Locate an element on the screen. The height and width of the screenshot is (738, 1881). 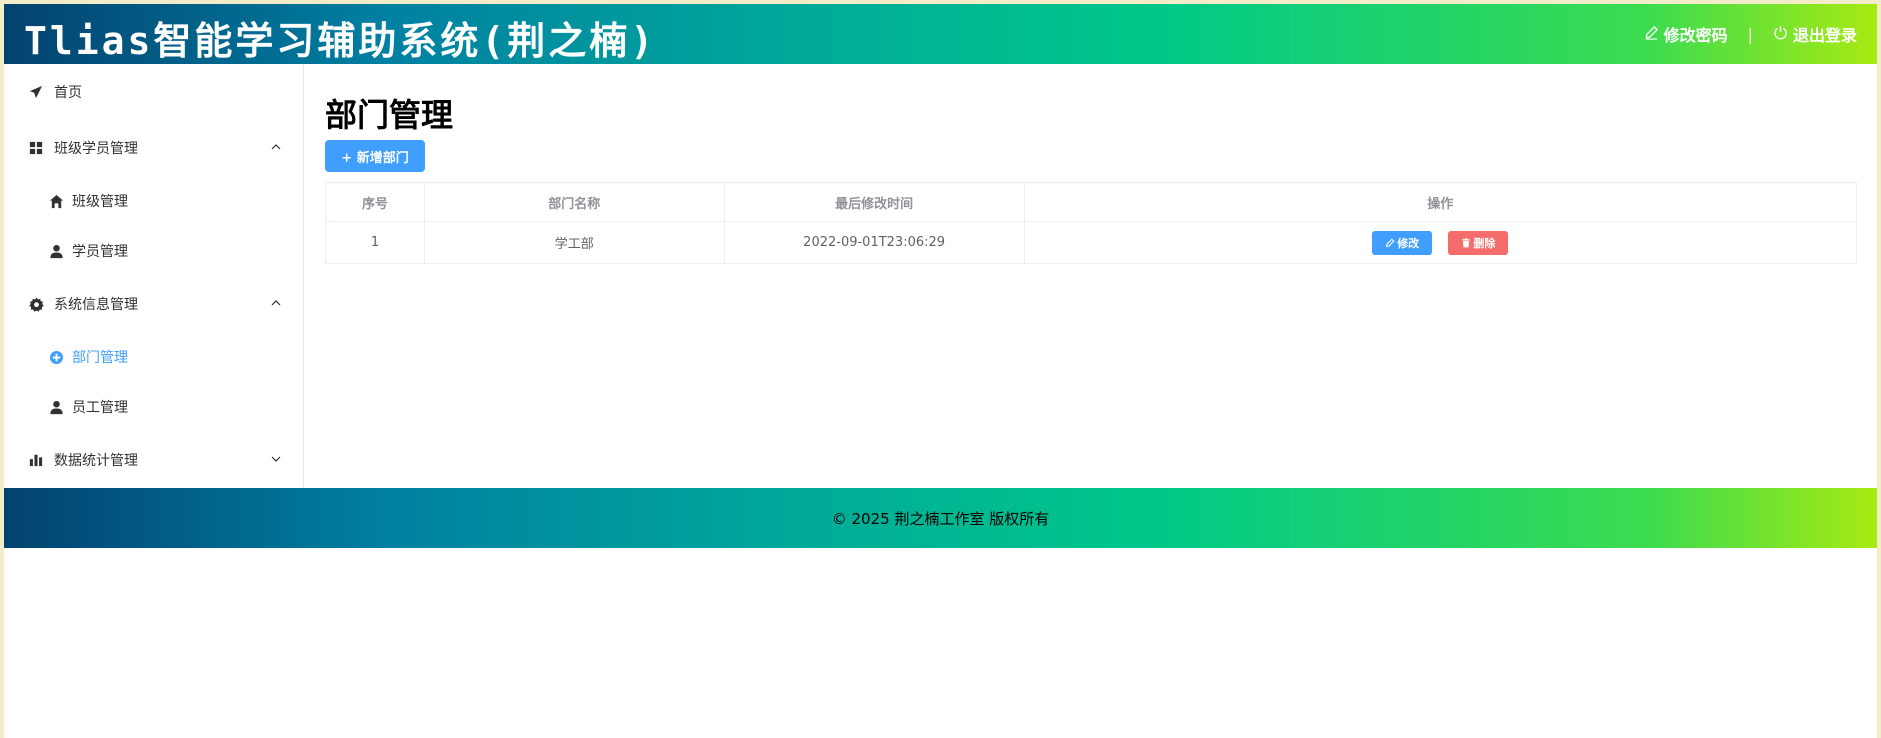
sidebar-group-system: 系统信息管理 is located at coordinates (154, 304).